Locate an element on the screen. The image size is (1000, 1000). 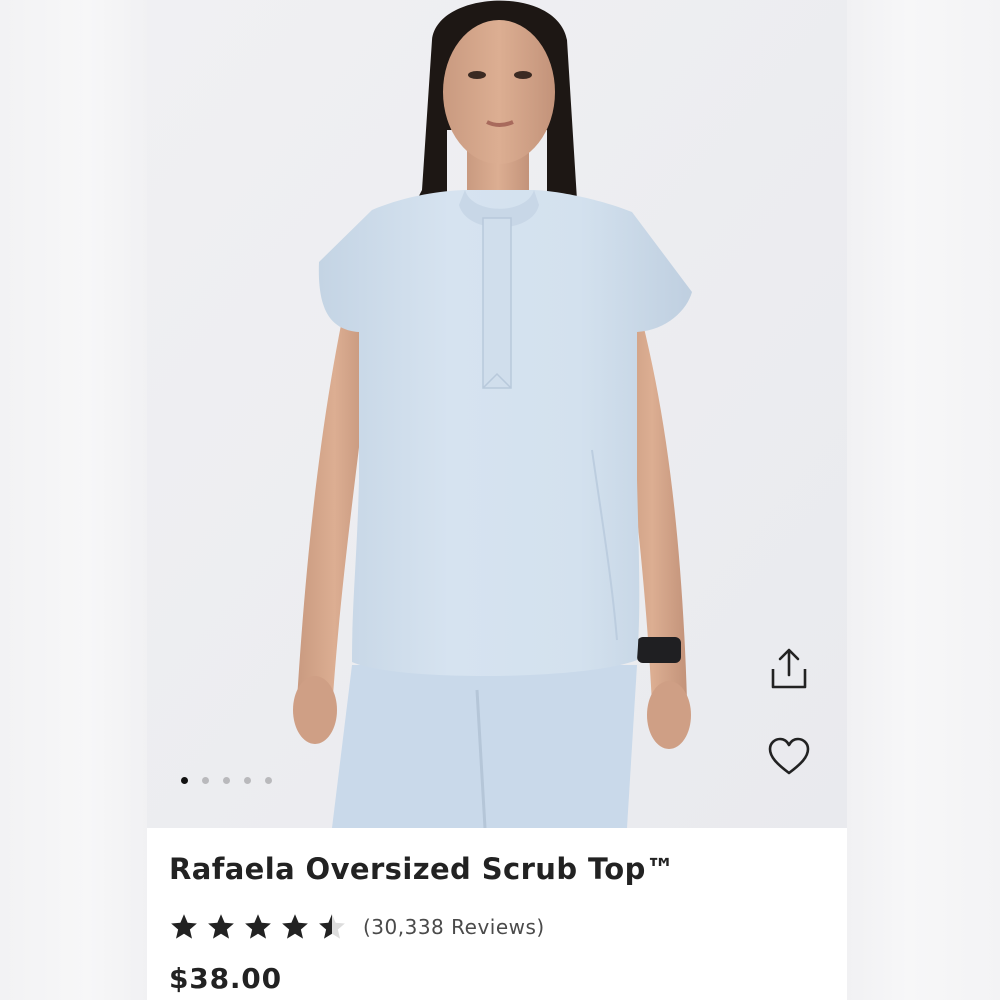
share-icon is located at coordinates (789, 668).